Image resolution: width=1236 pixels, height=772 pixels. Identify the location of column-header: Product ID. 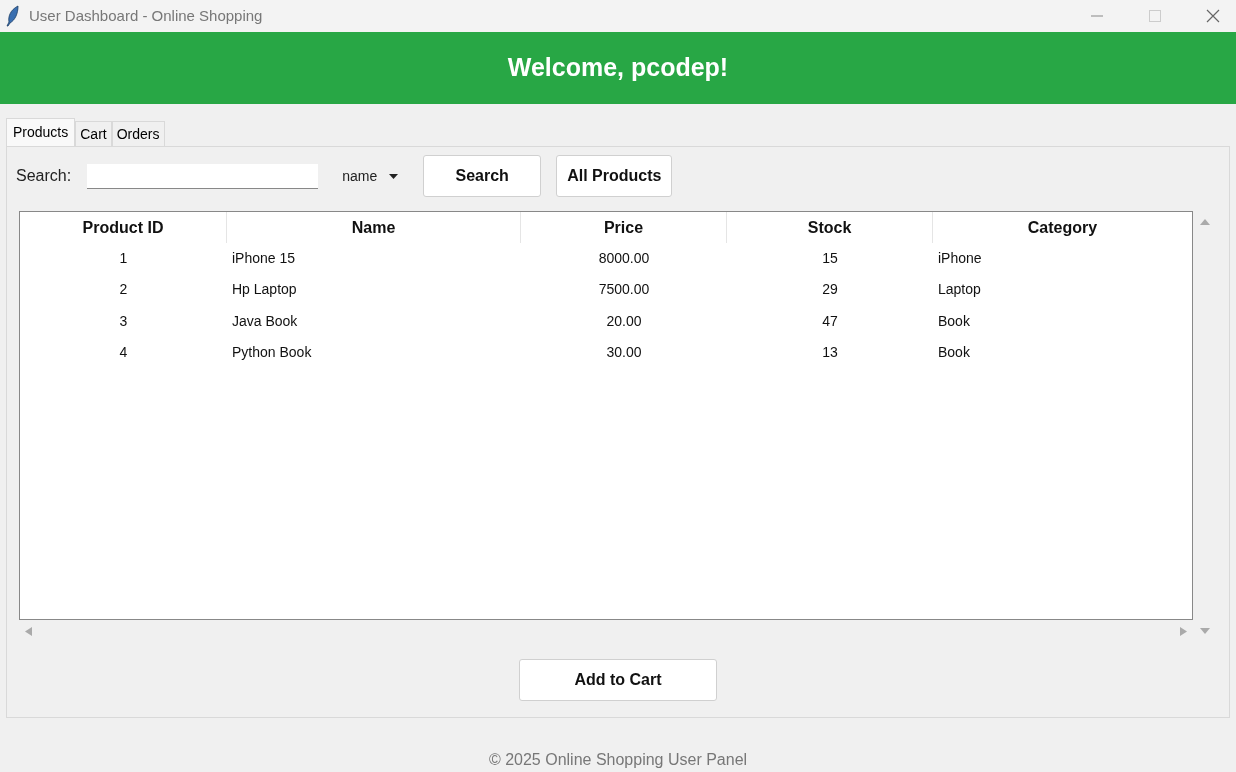
(123, 227).